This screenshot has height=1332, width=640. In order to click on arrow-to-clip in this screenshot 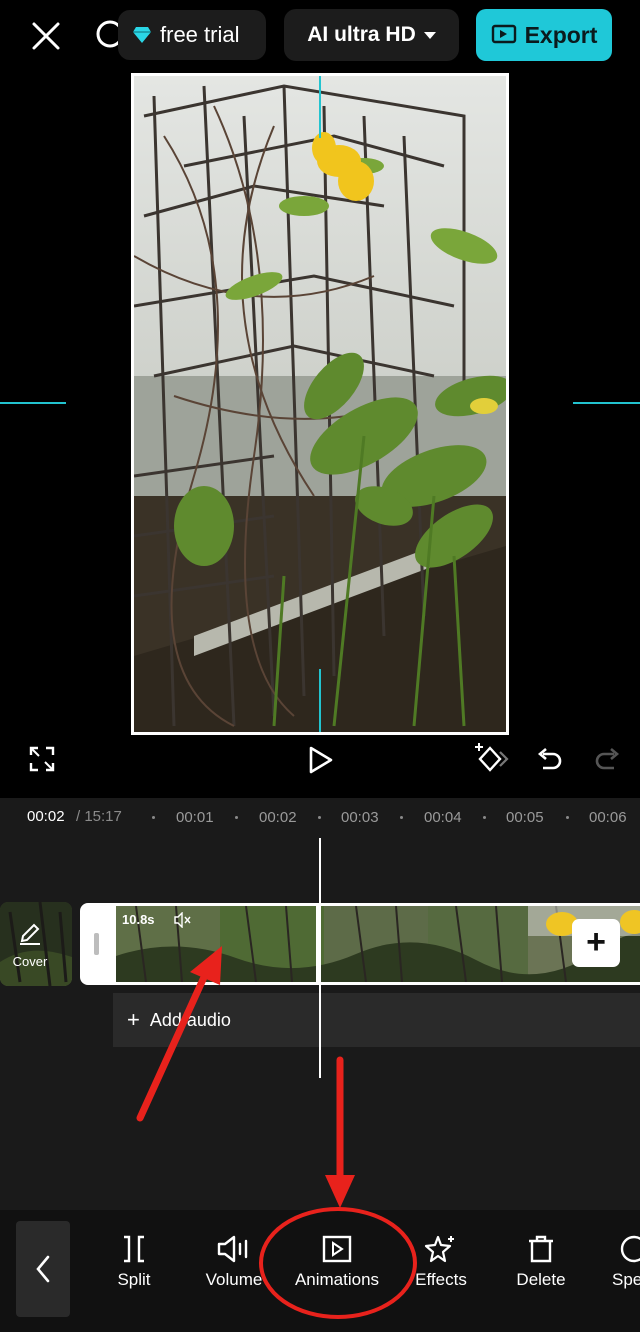, I will do `click(179, 1034)`.